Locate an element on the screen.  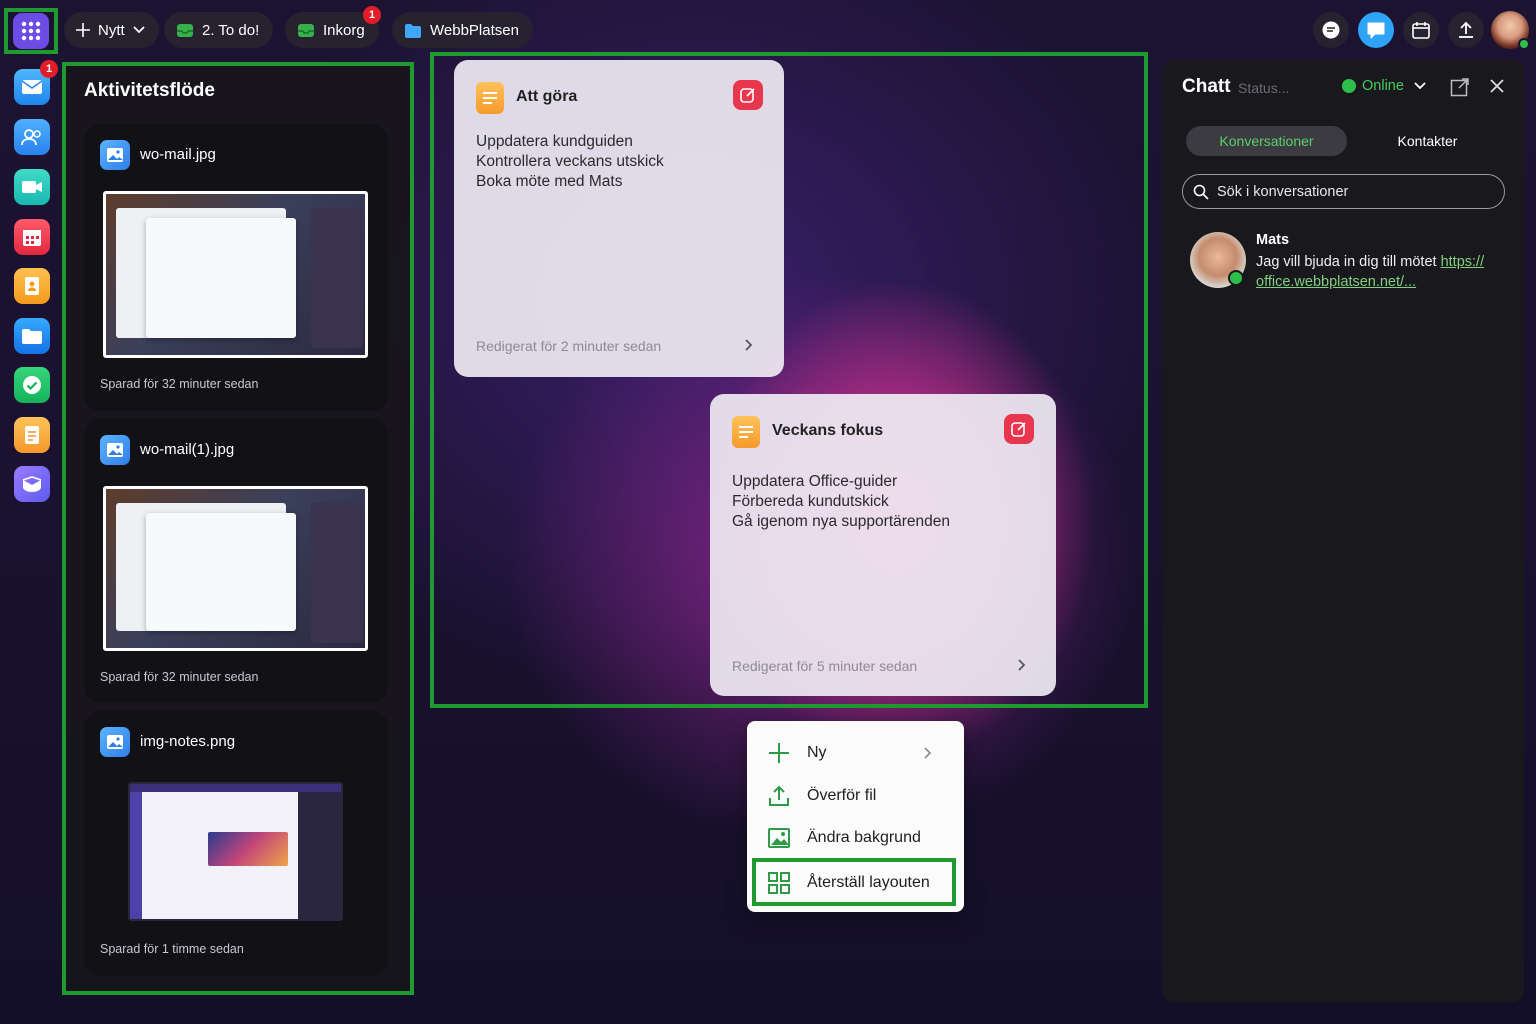
close-icon is located at coordinates (1497, 86).